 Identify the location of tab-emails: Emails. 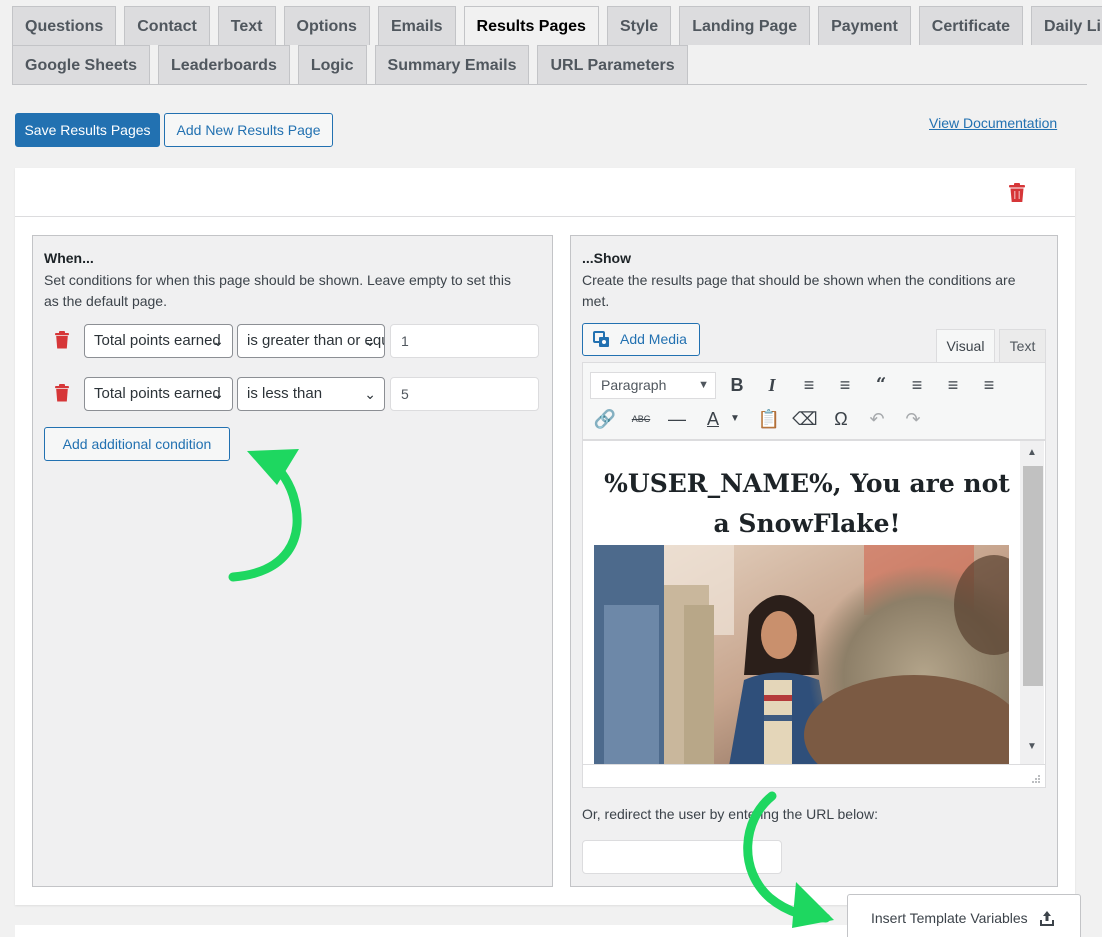
(416, 25).